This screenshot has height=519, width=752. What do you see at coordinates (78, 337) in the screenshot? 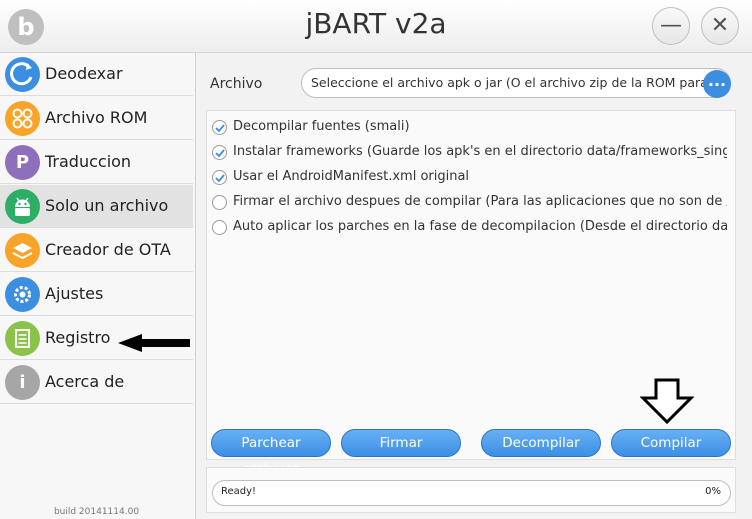
I see `sidebar-item-label: Registro` at bounding box center [78, 337].